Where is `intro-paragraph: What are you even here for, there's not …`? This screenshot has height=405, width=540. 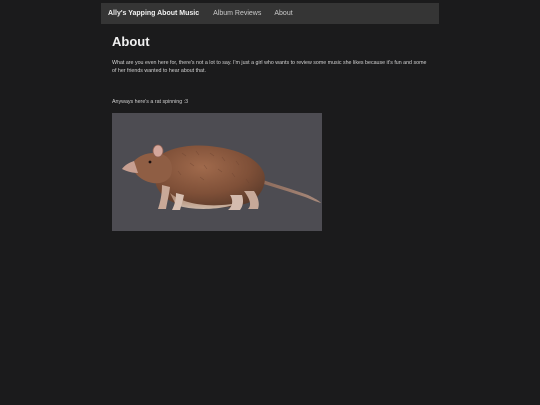
intro-paragraph: What are you even here for, there's not … is located at coordinates (269, 67).